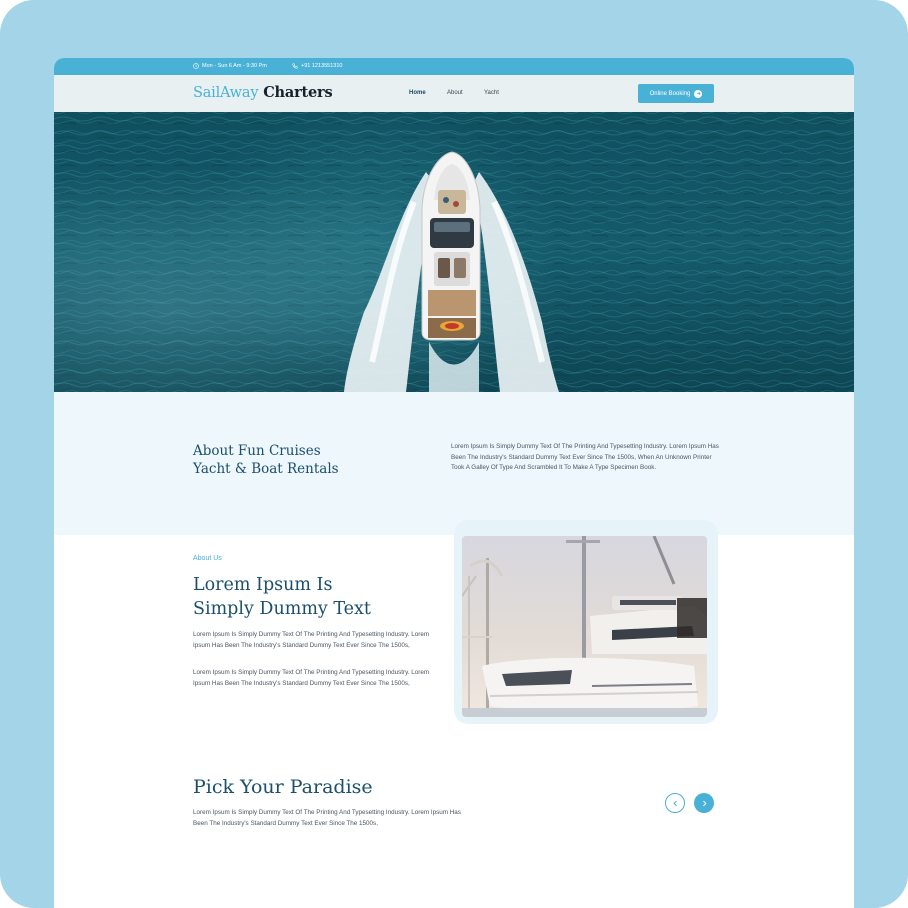 The height and width of the screenshot is (908, 908). What do you see at coordinates (282, 609) in the screenshot?
I see `about-title-line-2: Simply Dummy Text` at bounding box center [282, 609].